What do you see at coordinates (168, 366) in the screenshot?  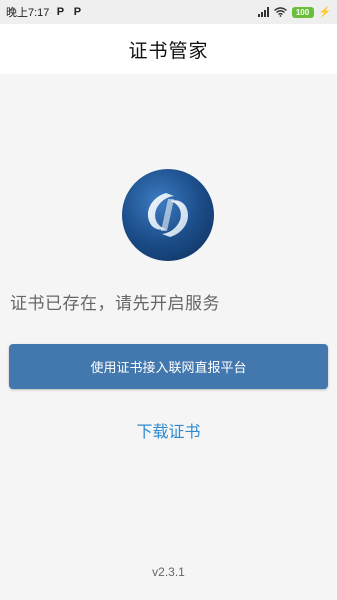 I see `connect-platform-button: 使用证书接入联网直报平台` at bounding box center [168, 366].